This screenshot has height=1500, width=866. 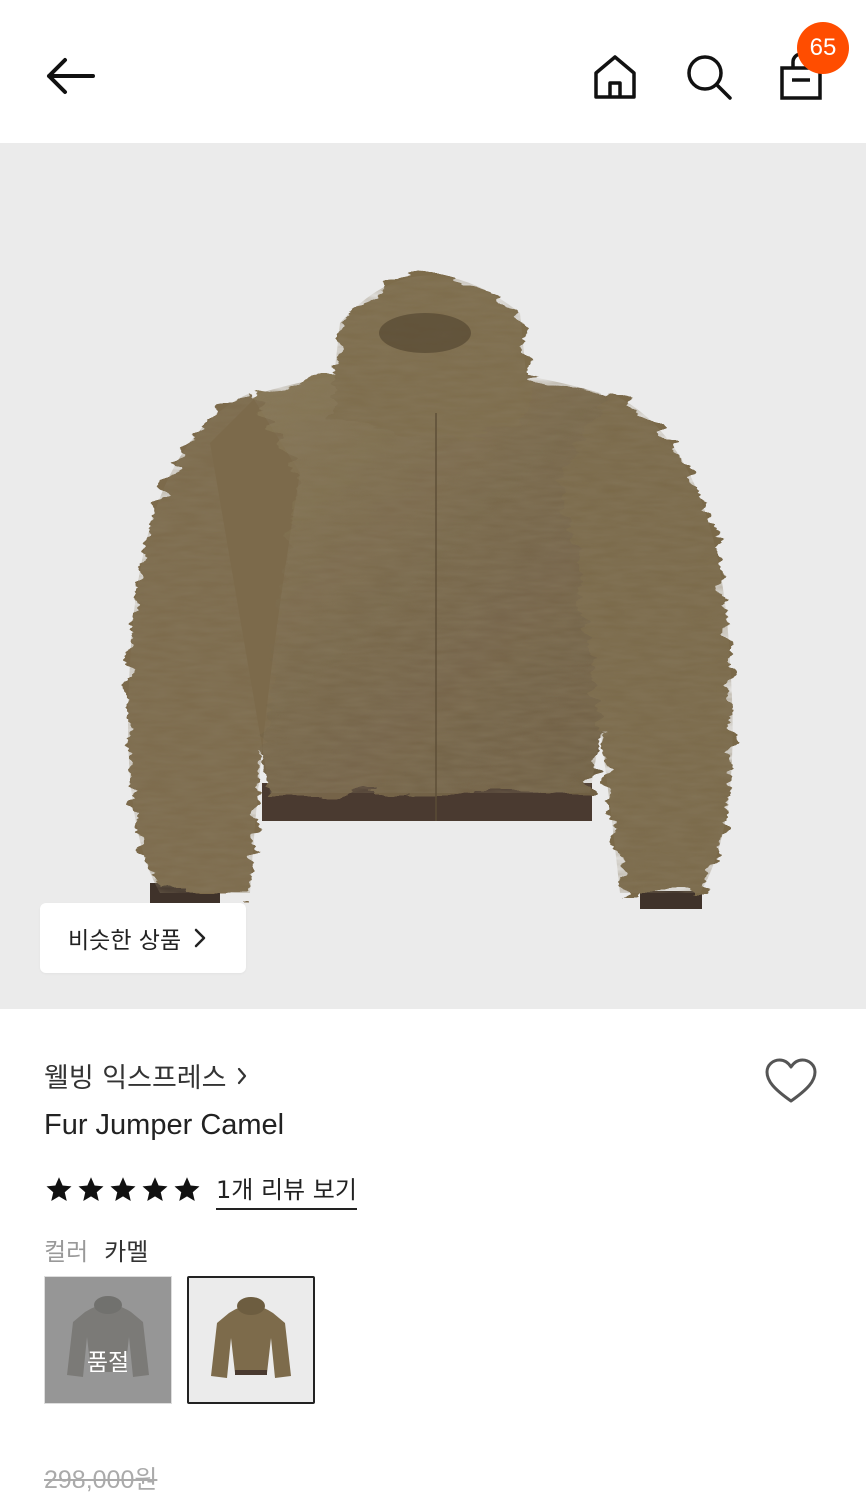 What do you see at coordinates (66, 1252) in the screenshot?
I see `color-label: 컬러` at bounding box center [66, 1252].